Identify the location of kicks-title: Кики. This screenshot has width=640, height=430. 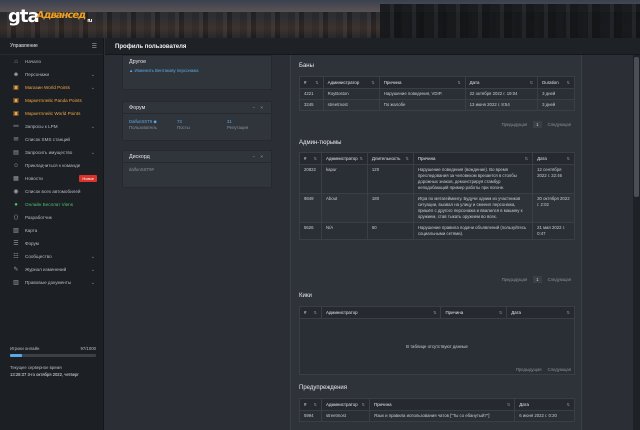
(305, 296).